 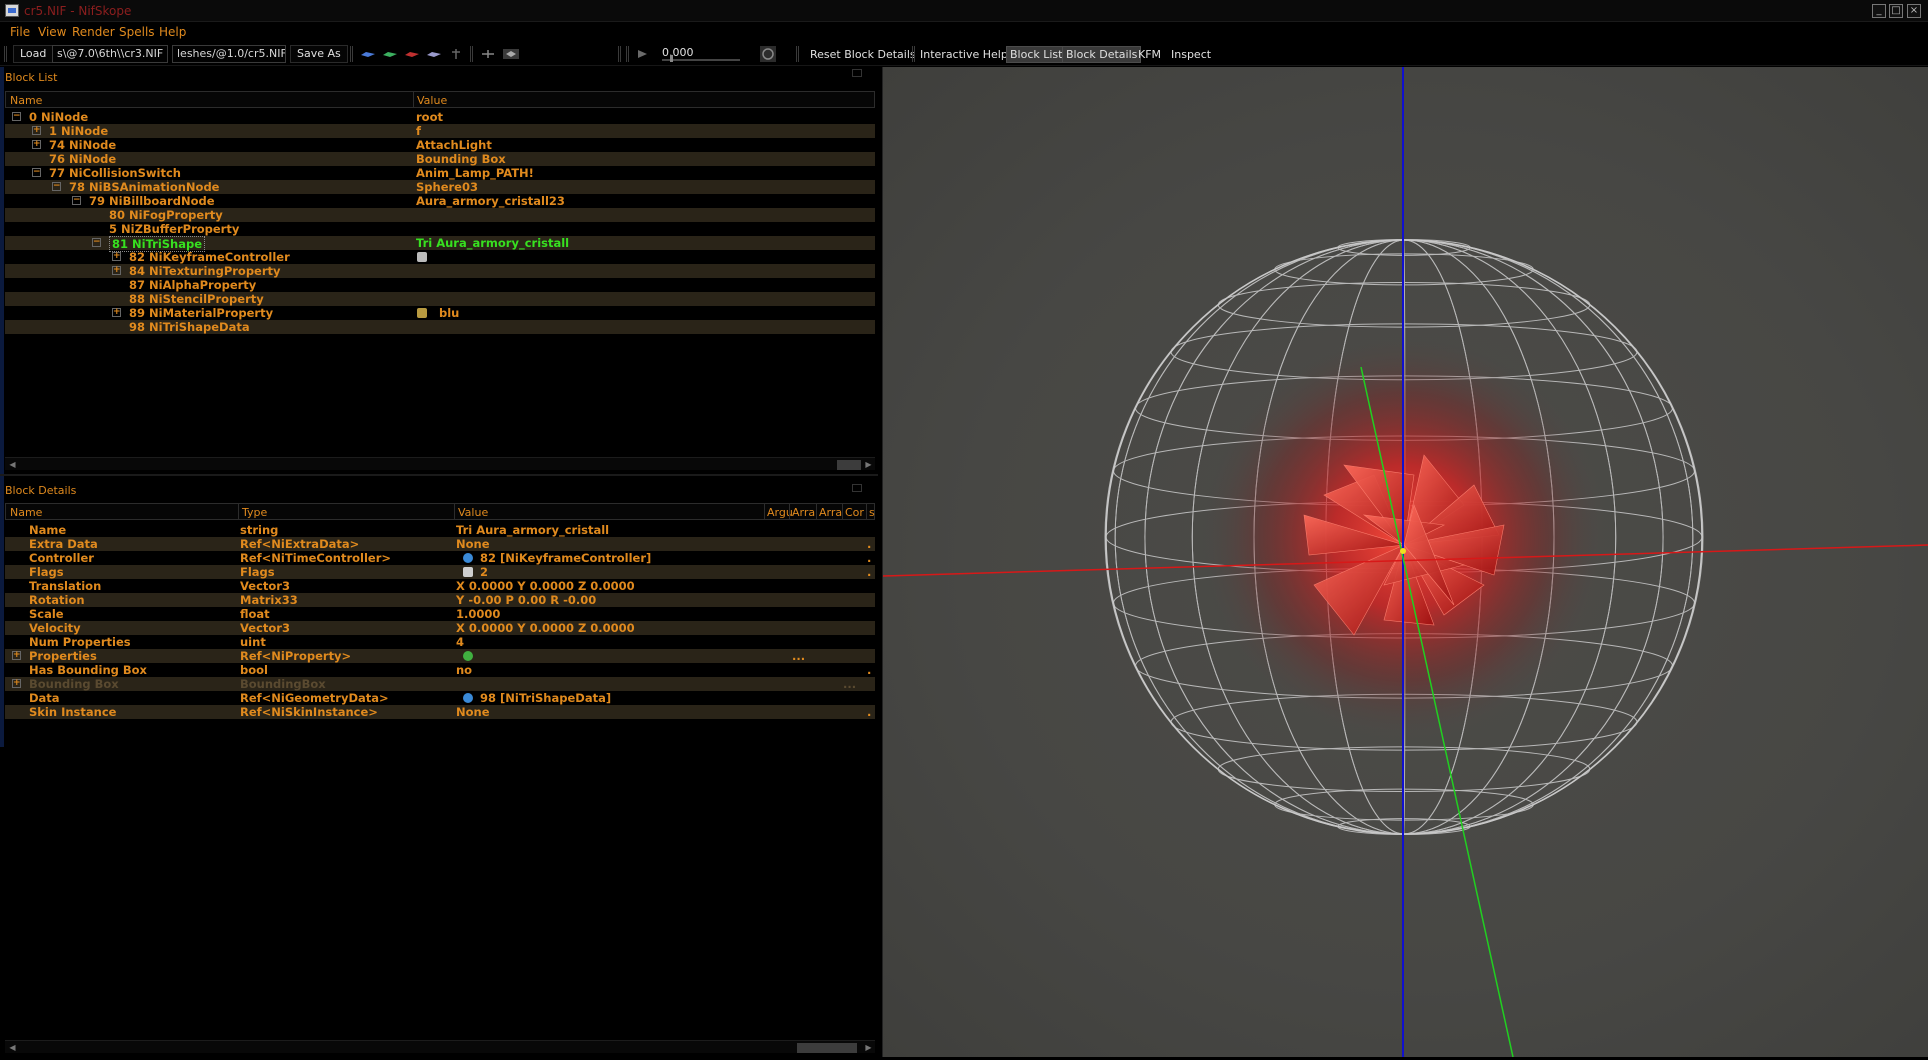 What do you see at coordinates (854, 512) in the screenshot?
I see `column-condition: Cor` at bounding box center [854, 512].